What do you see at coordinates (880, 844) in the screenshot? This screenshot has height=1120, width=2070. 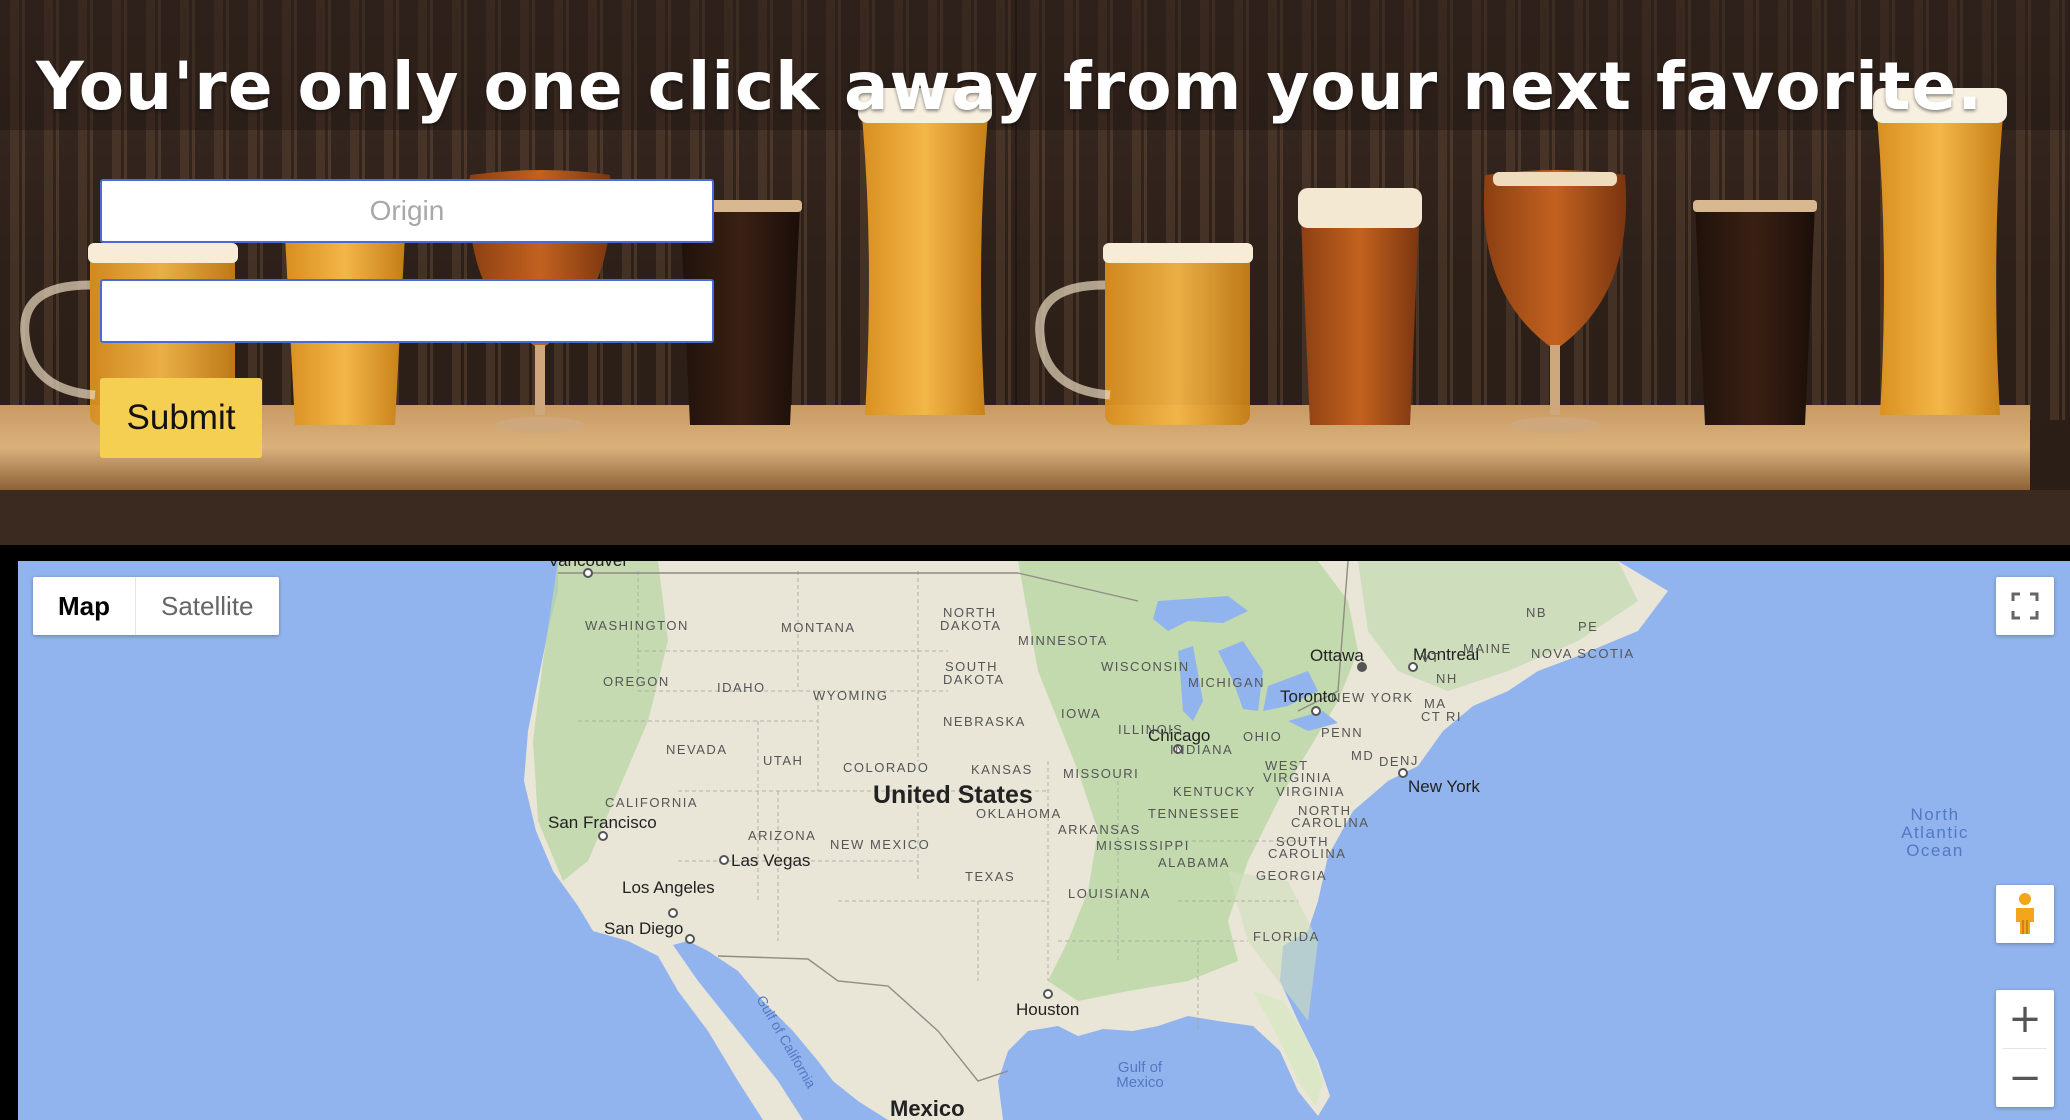 I see `svg-text: NEW MEXICO` at bounding box center [880, 844].